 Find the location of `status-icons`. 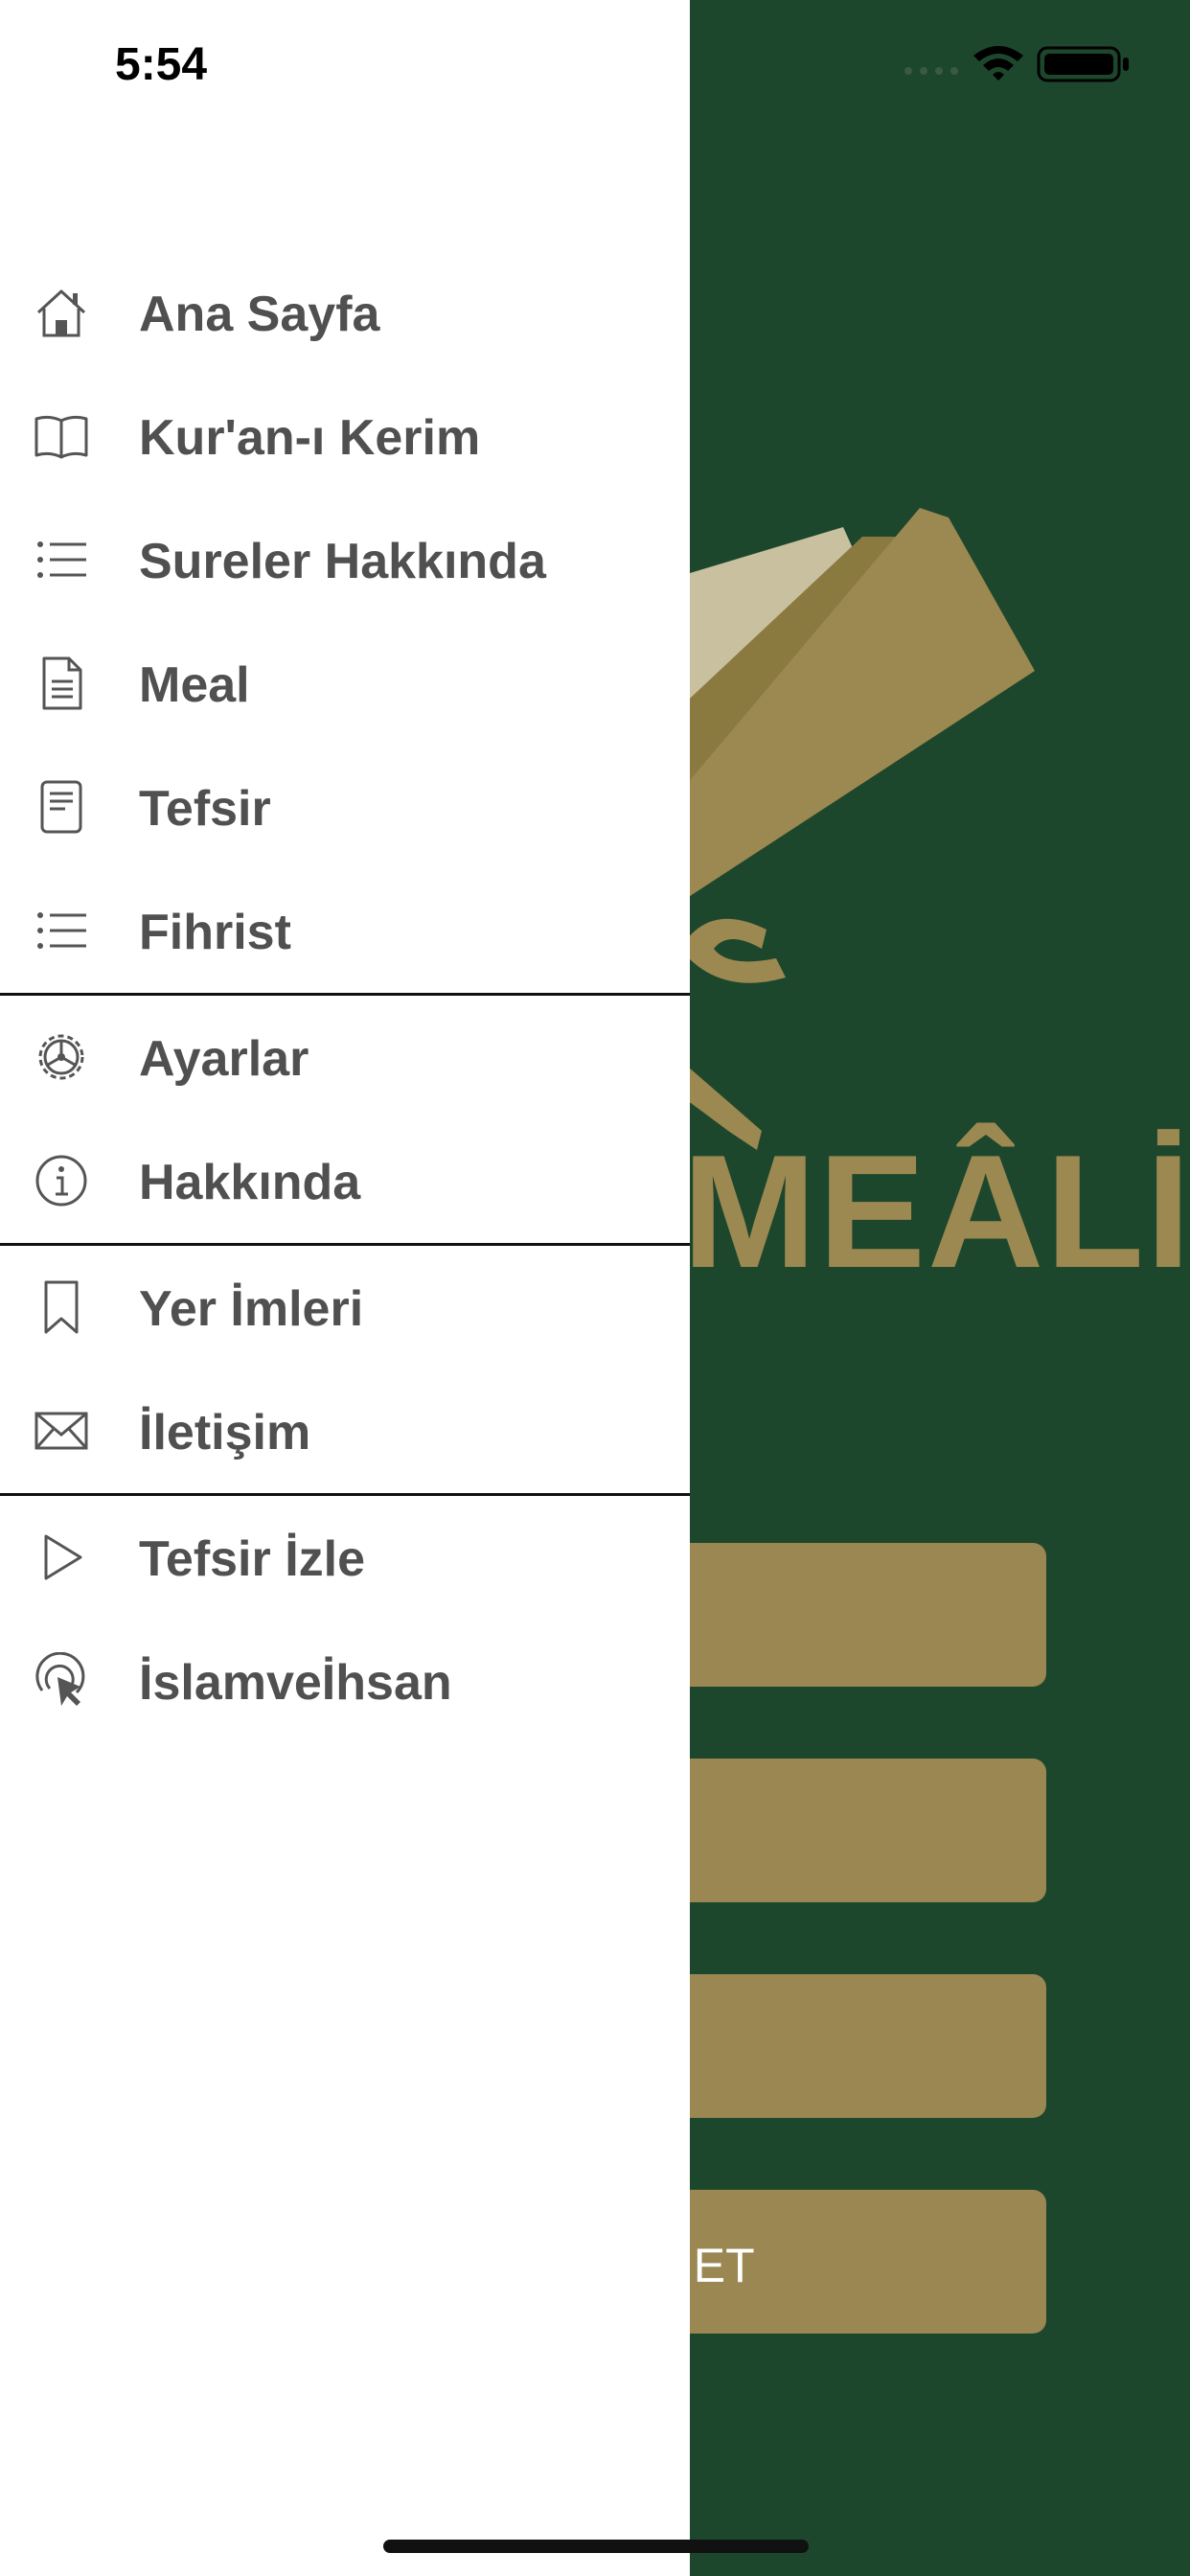

status-icons is located at coordinates (1016, 64).